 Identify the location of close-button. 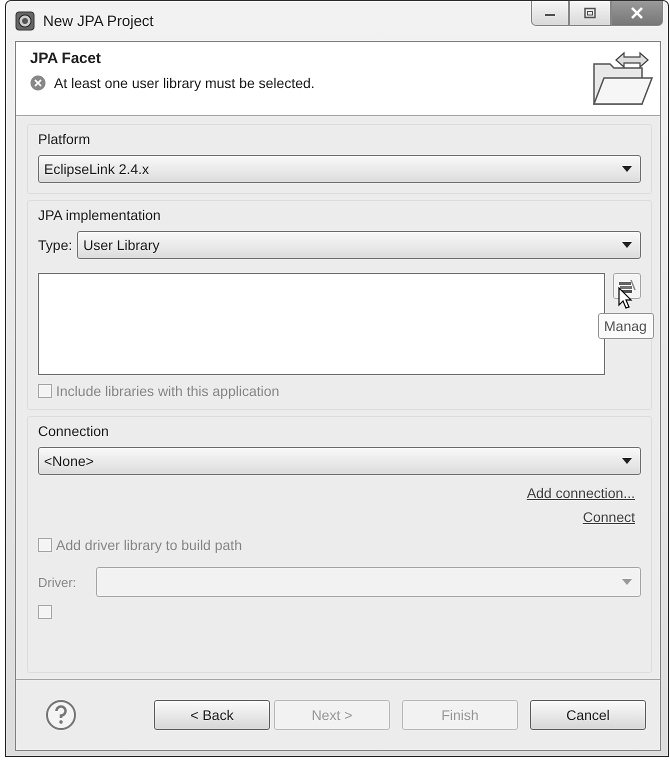
(637, 13).